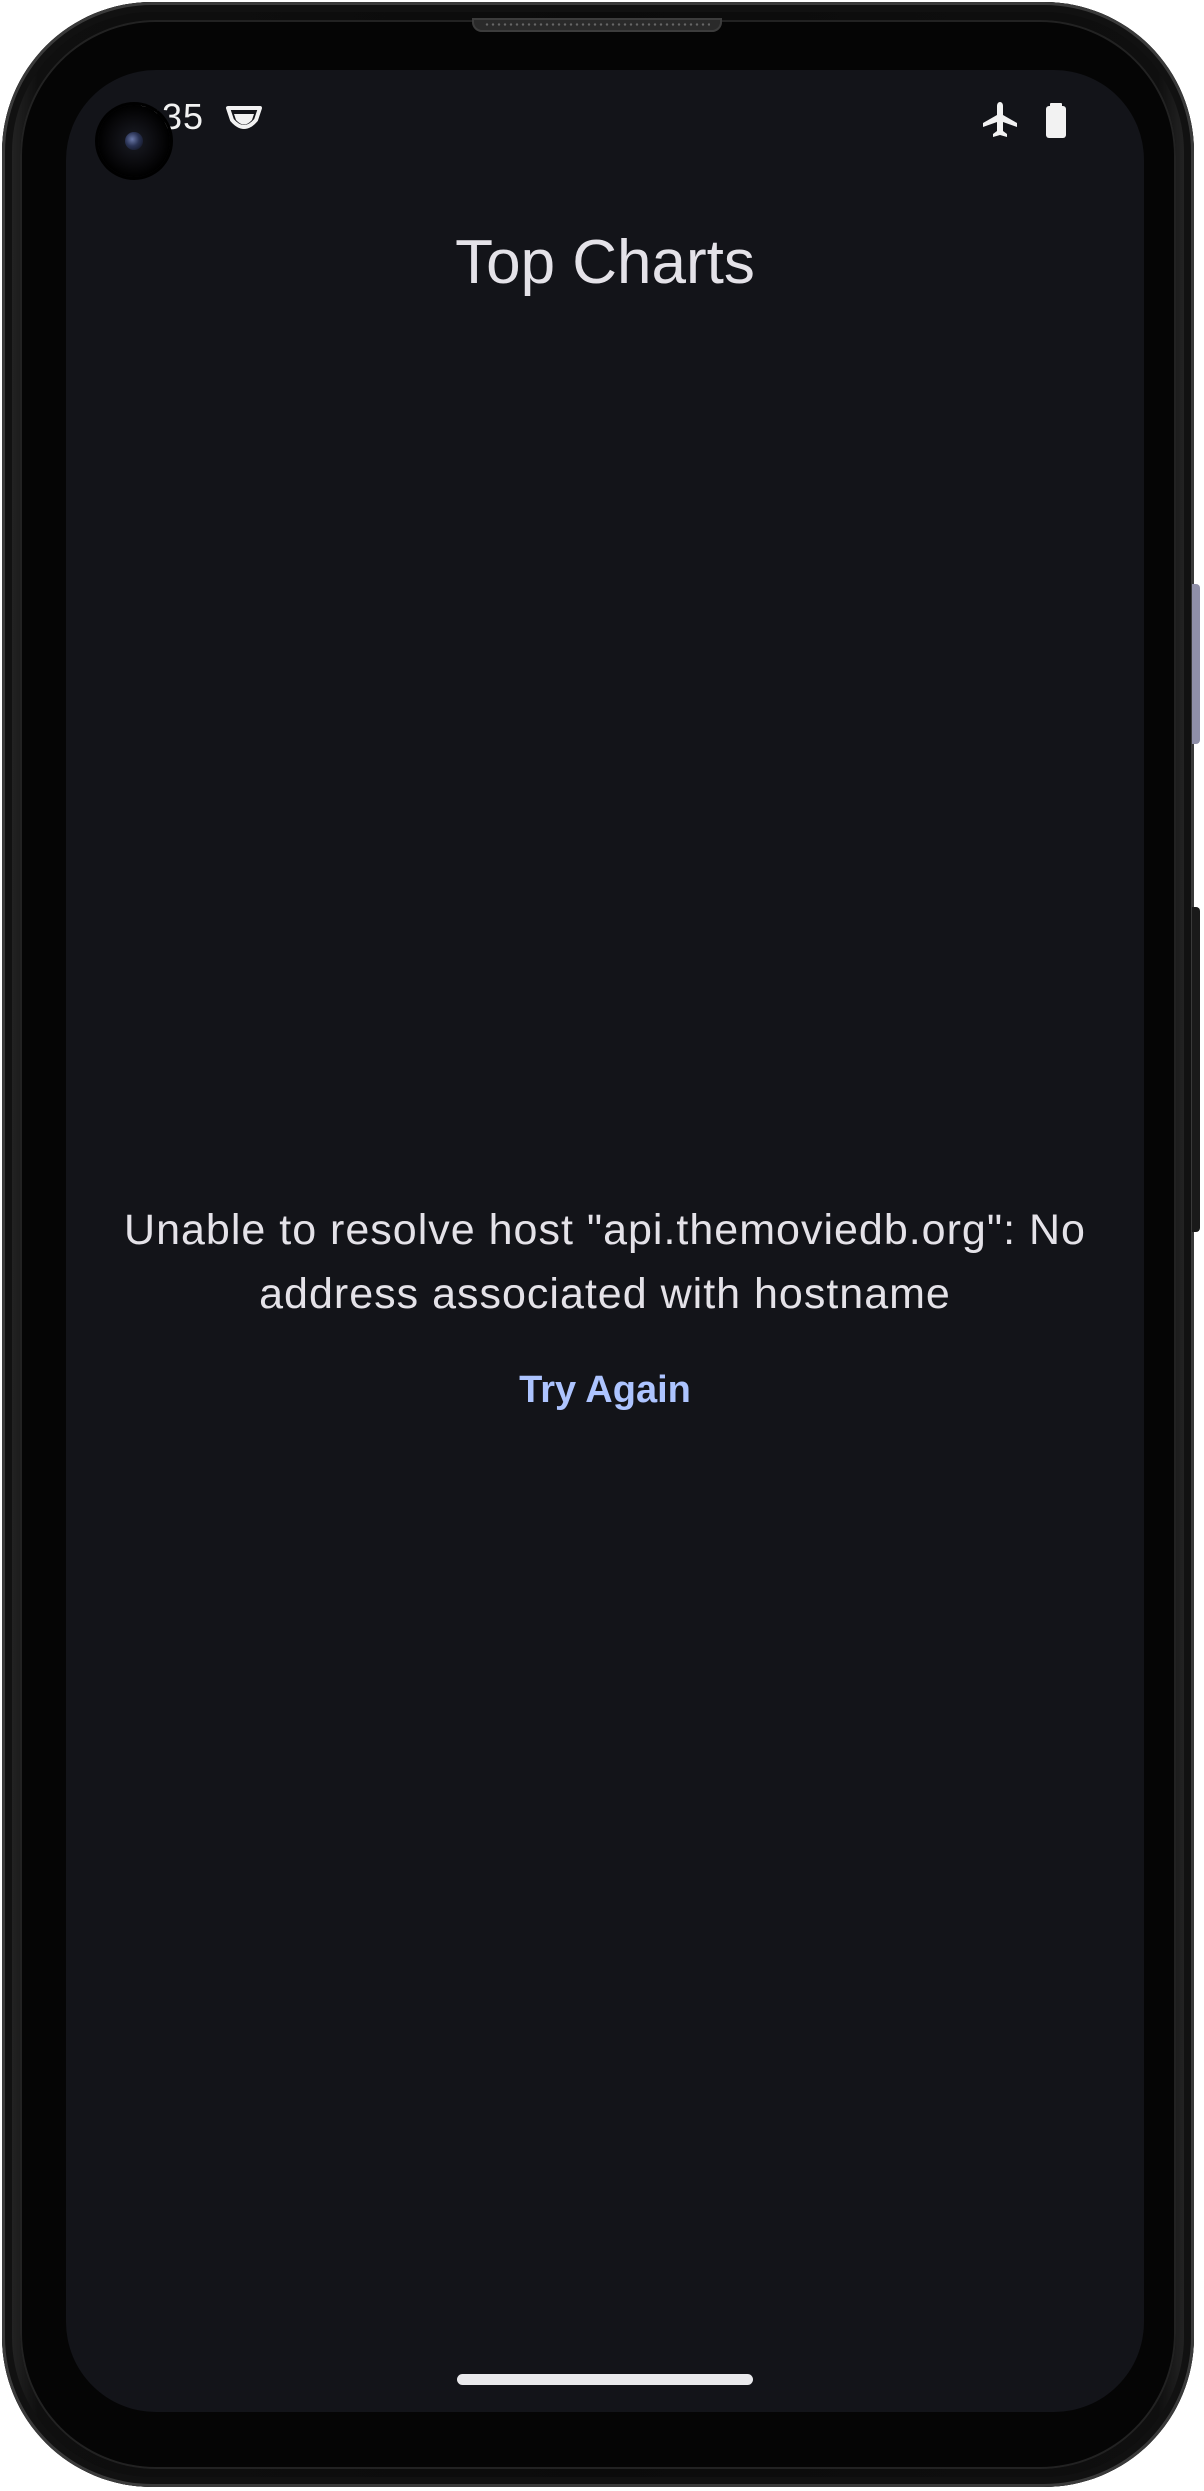  Describe the element at coordinates (605, 2379) in the screenshot. I see `home-gesture-bar` at that location.